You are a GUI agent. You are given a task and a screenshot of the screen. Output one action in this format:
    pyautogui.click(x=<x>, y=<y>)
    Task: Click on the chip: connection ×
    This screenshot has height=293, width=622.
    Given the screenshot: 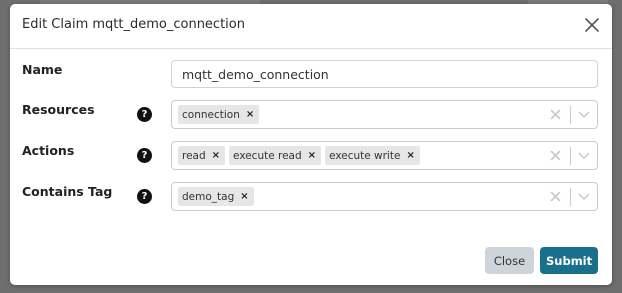 What is the action you would take?
    pyautogui.click(x=219, y=114)
    